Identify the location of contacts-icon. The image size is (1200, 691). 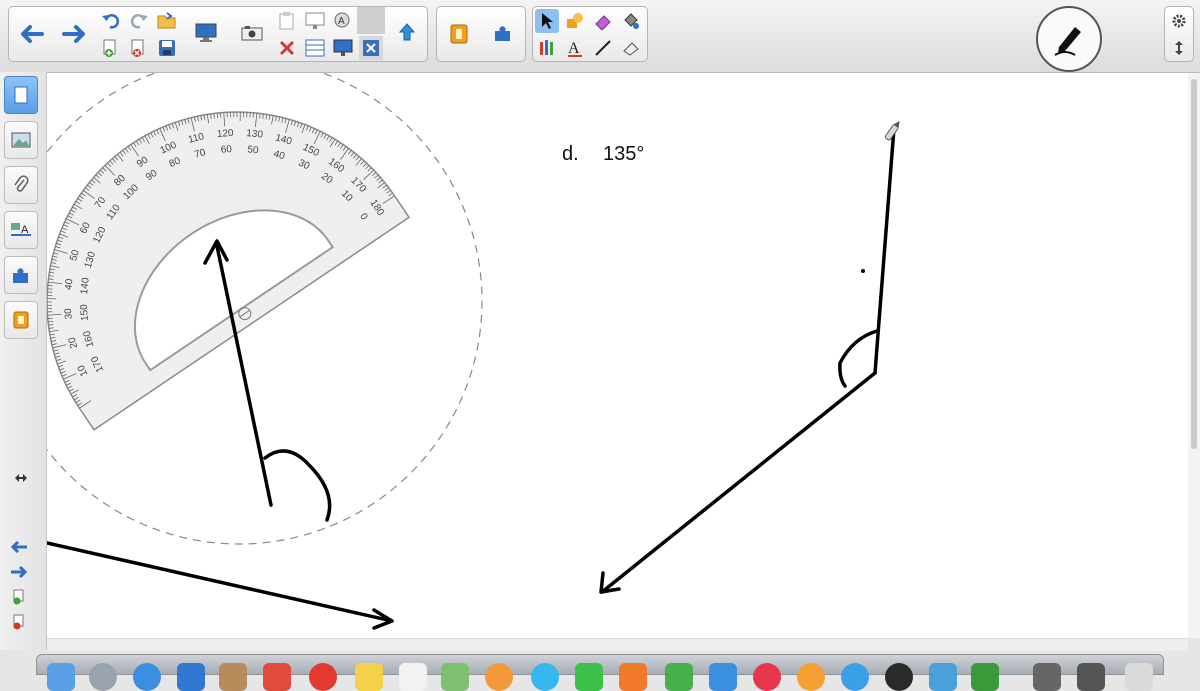
(233, 677).